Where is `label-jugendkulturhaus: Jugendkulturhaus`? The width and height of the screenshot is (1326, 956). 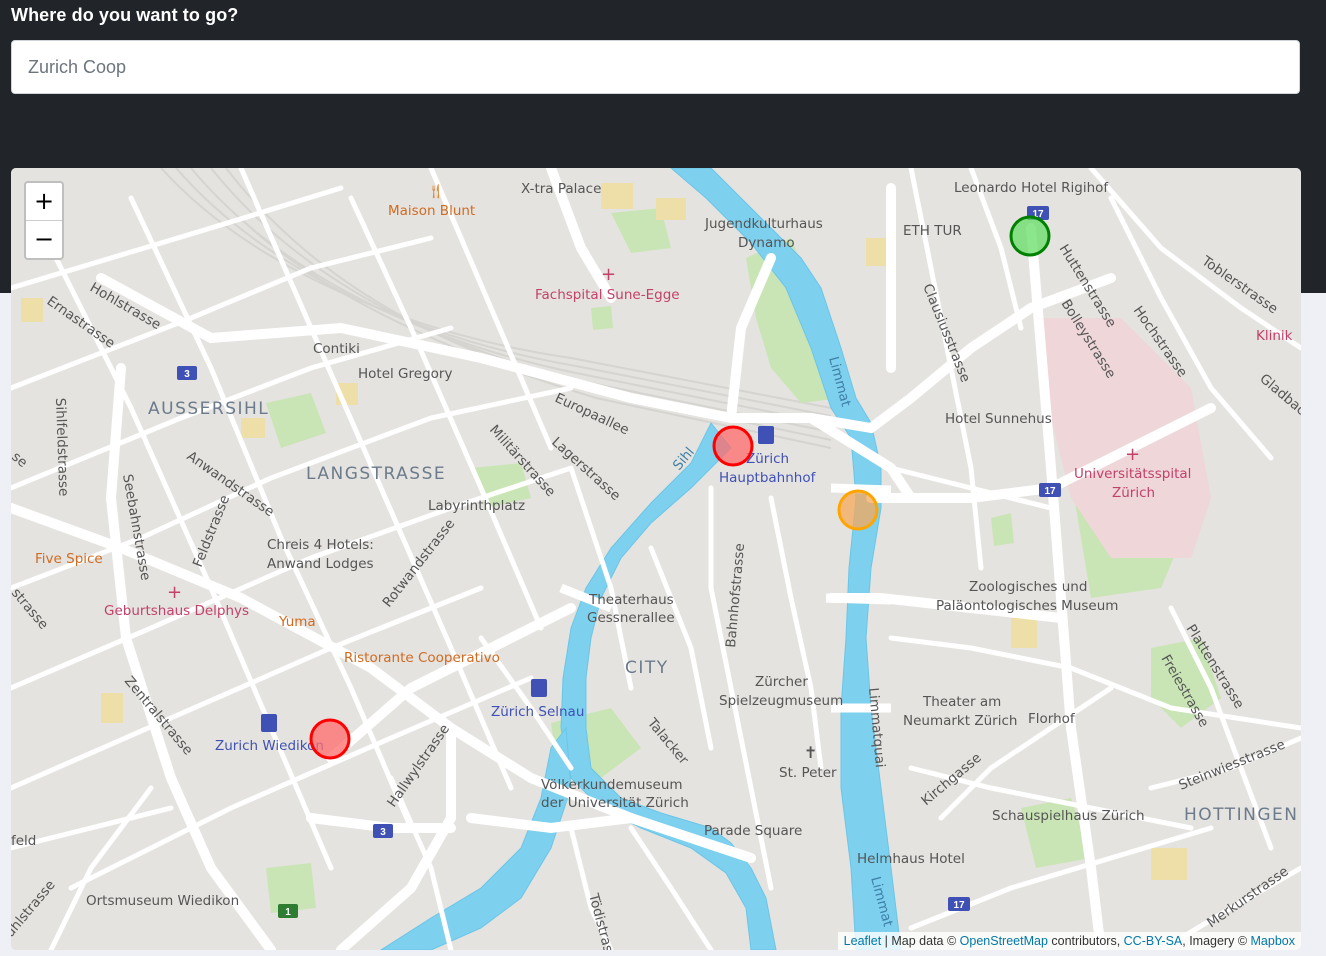 label-jugendkulturhaus: Jugendkulturhaus is located at coordinates (763, 224).